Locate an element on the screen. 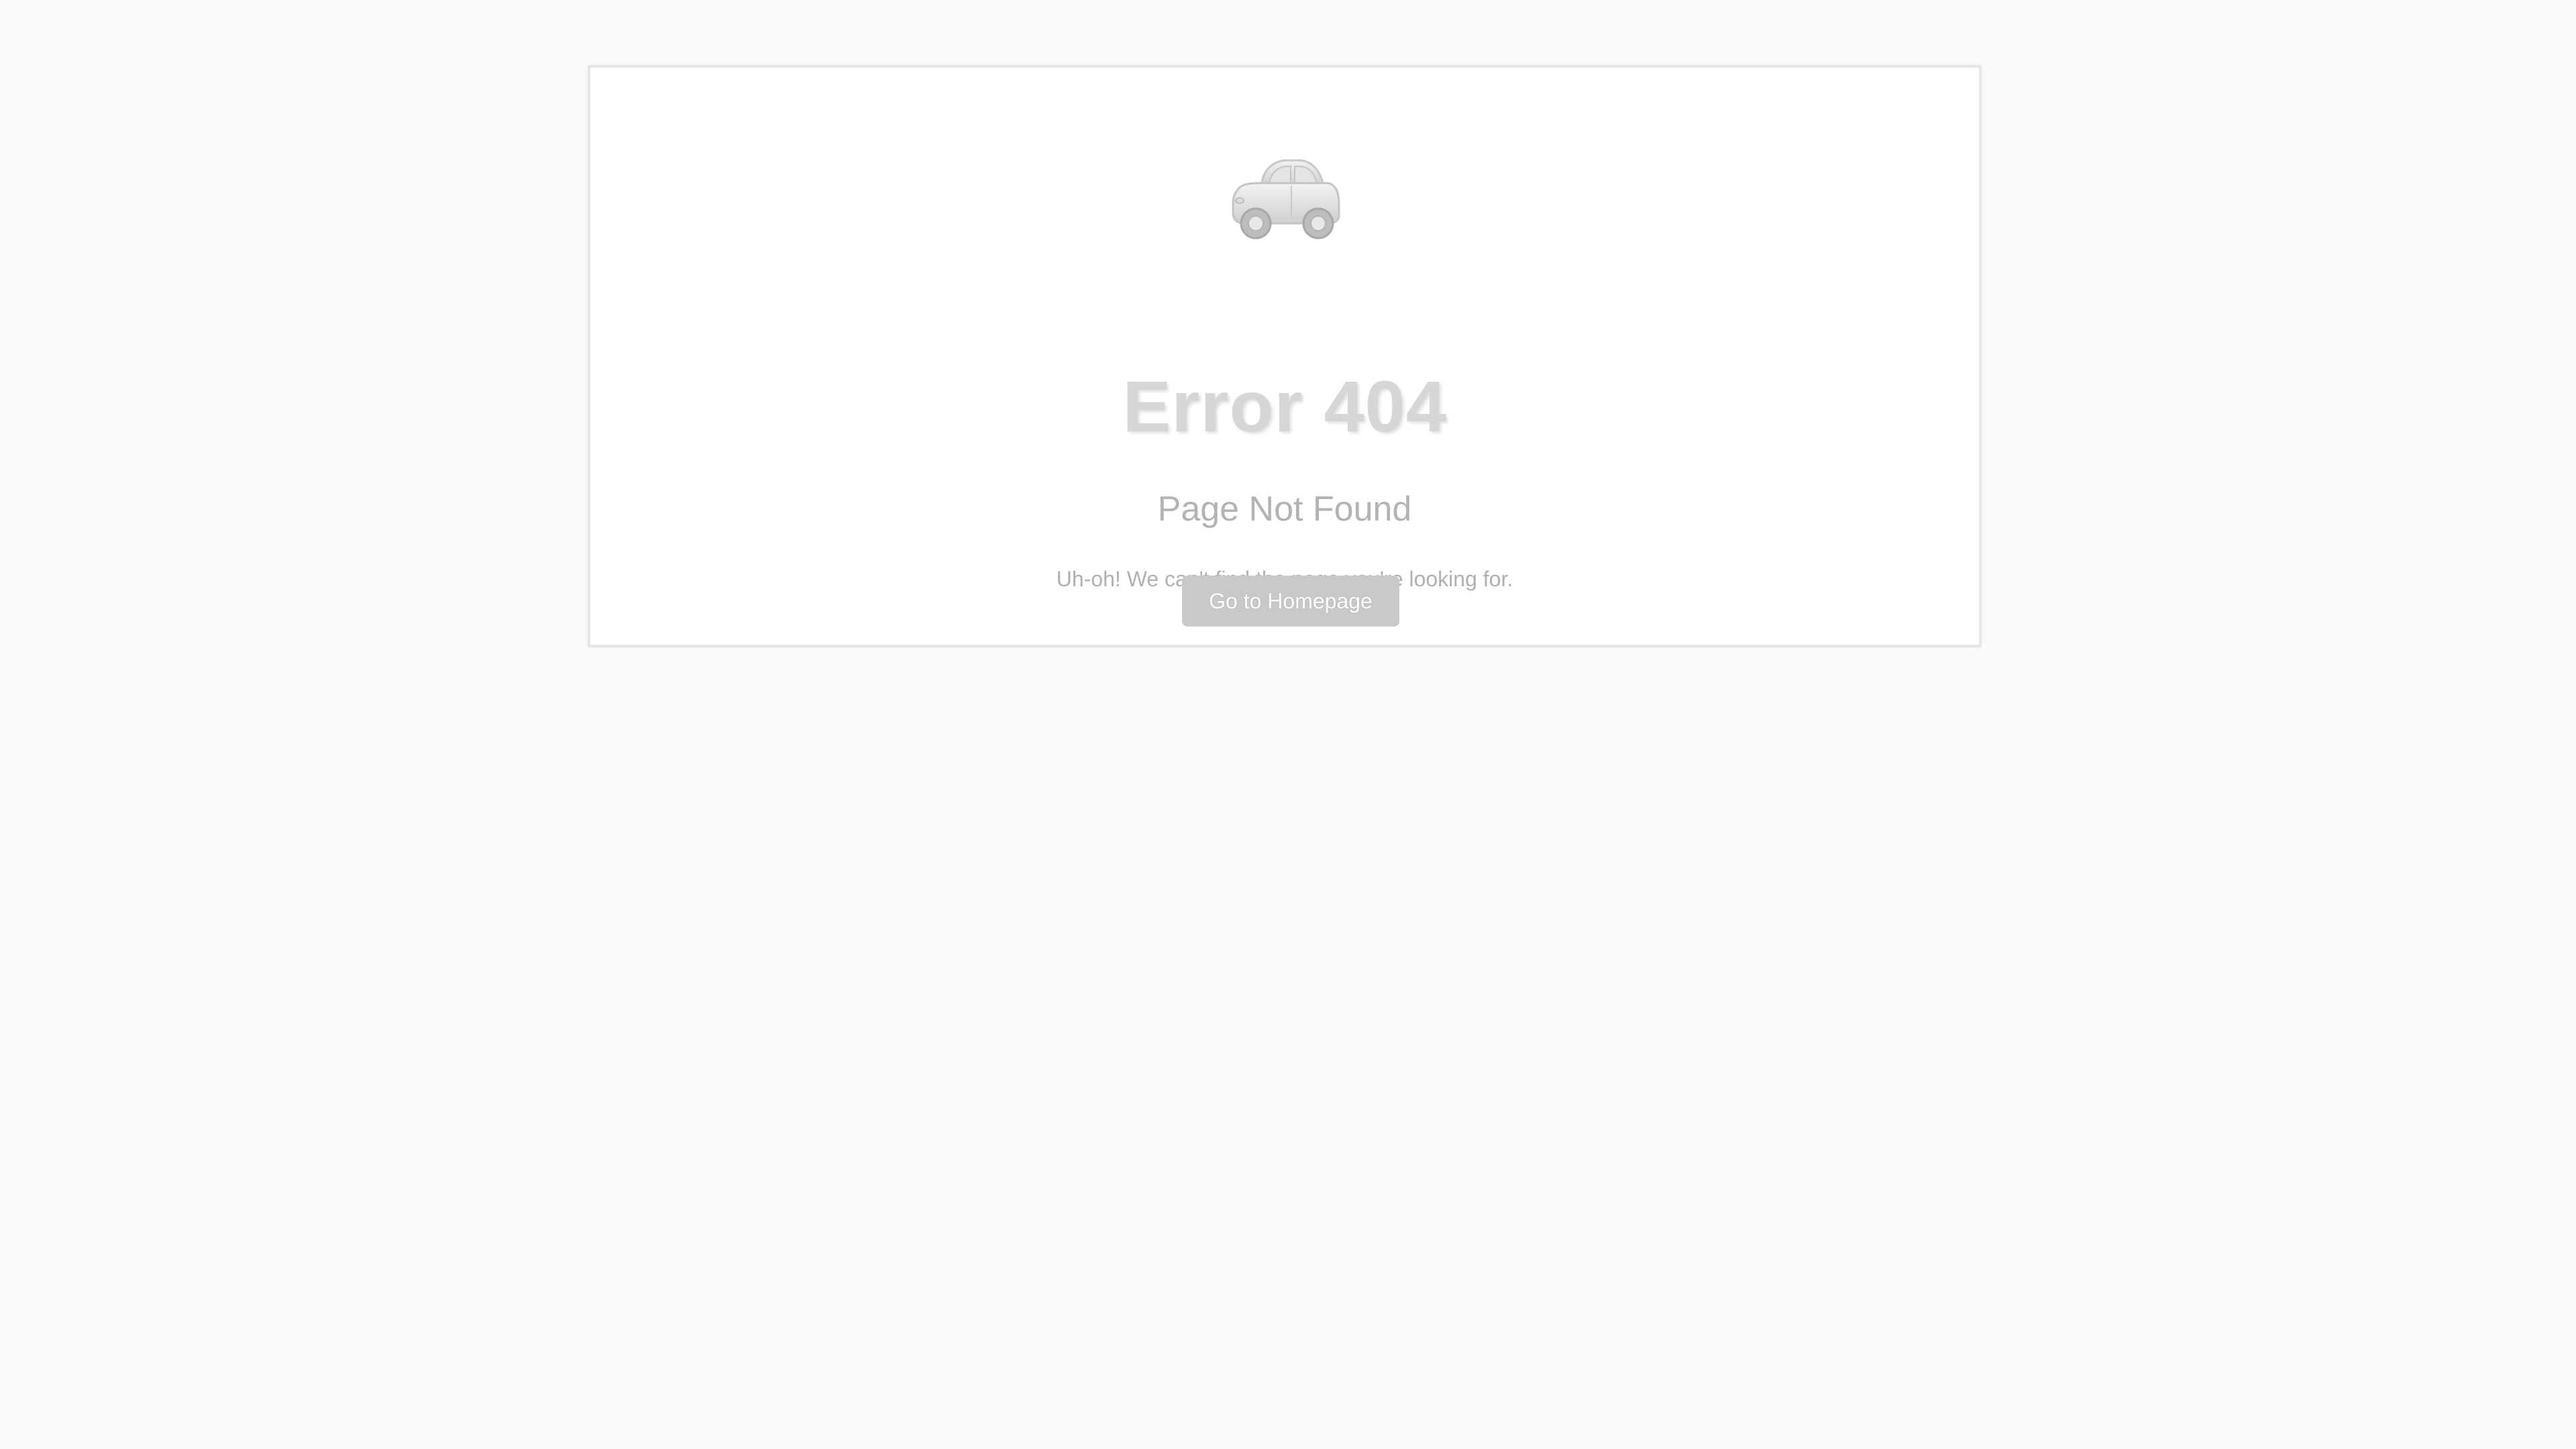 The width and height of the screenshot is (2576, 1449). error-title: Error 404 is located at coordinates (1284, 406).